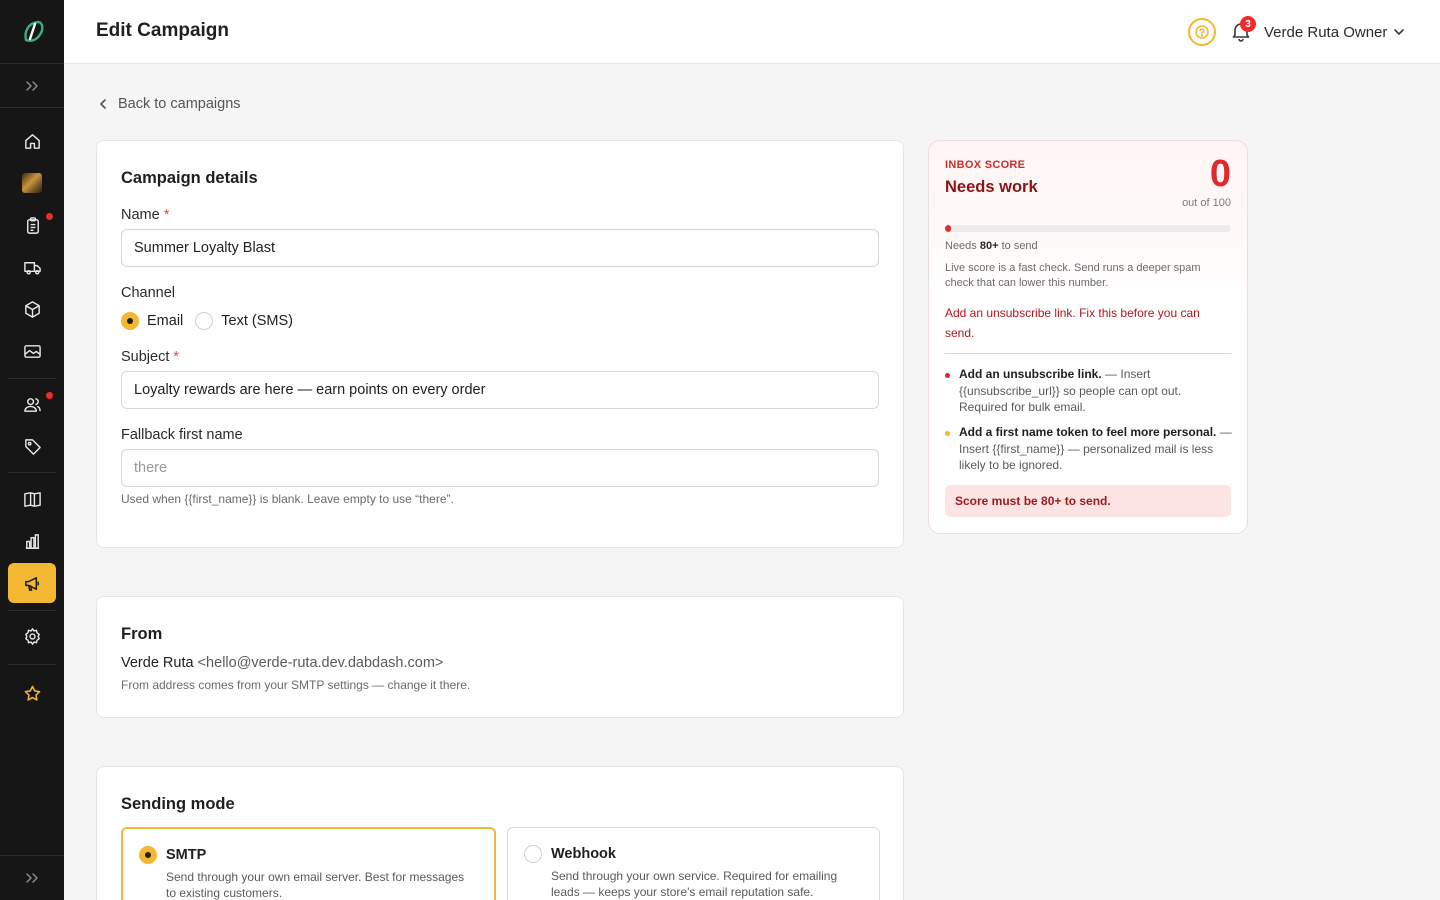  I want to click on channel-email-radio, so click(130, 321).